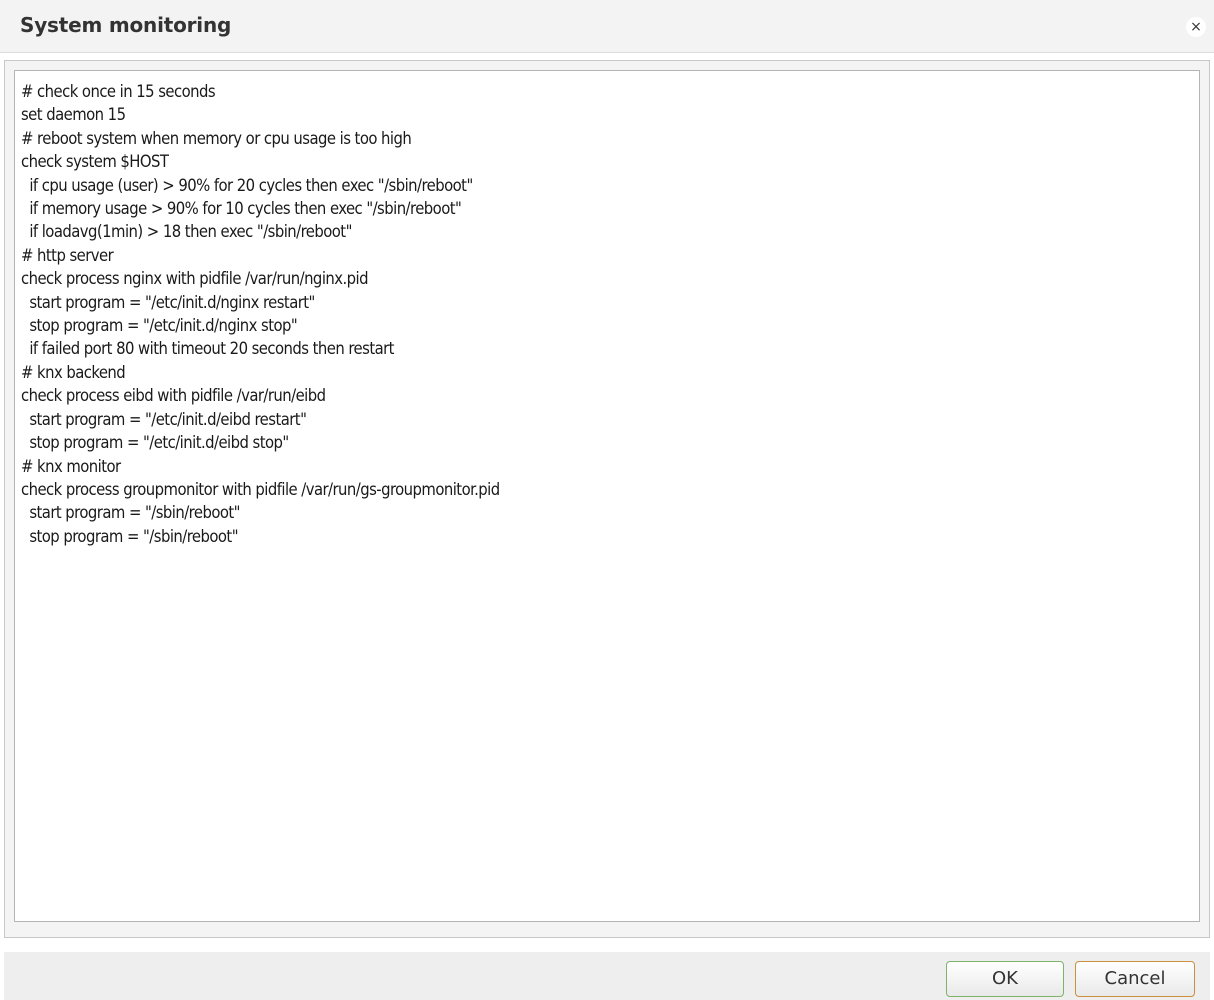  What do you see at coordinates (1005, 979) in the screenshot?
I see `ok-button: OK` at bounding box center [1005, 979].